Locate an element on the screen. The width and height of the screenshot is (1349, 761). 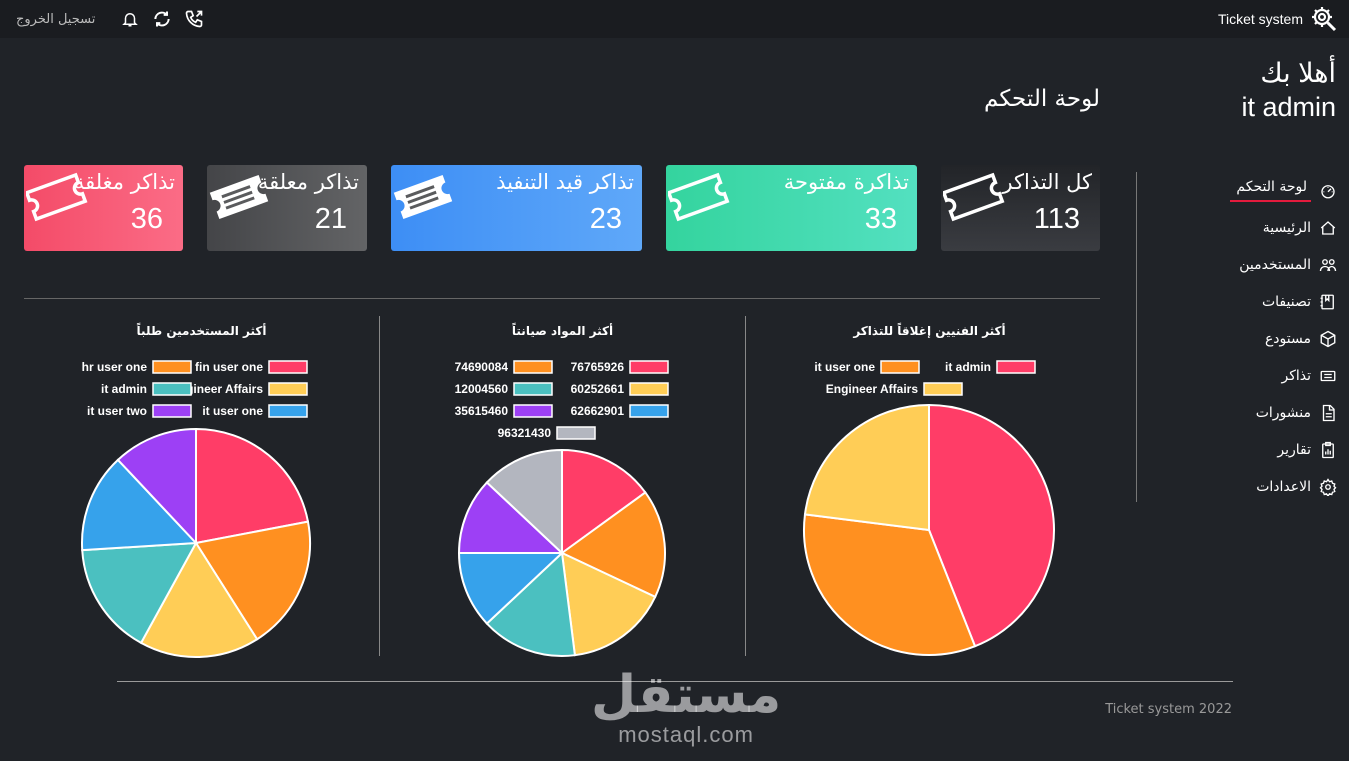
sidebar-item: الاعدادات is located at coordinates (1237, 486).